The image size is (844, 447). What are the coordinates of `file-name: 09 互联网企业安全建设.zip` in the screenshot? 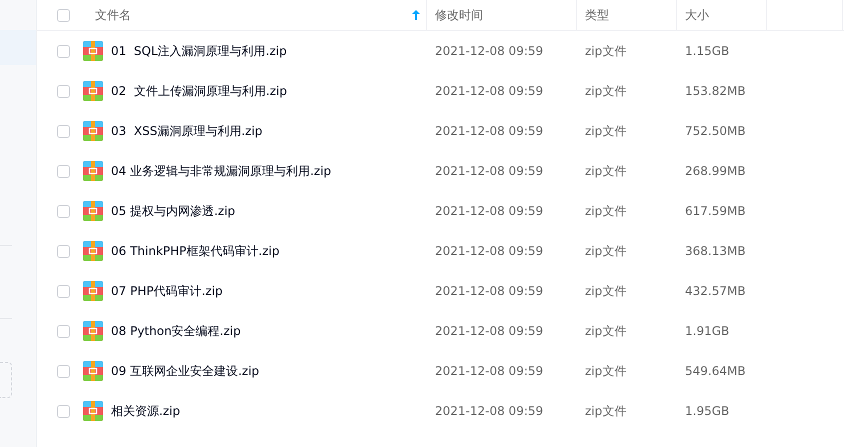 It's located at (185, 371).